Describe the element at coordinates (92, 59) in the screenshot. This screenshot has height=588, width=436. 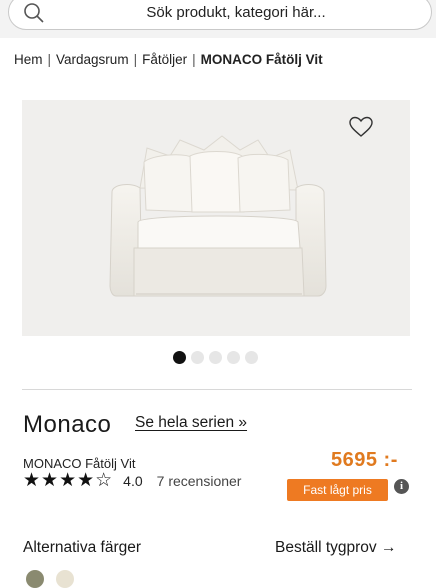
I see `breadcrumb-living-room: Vardagsrum` at that location.